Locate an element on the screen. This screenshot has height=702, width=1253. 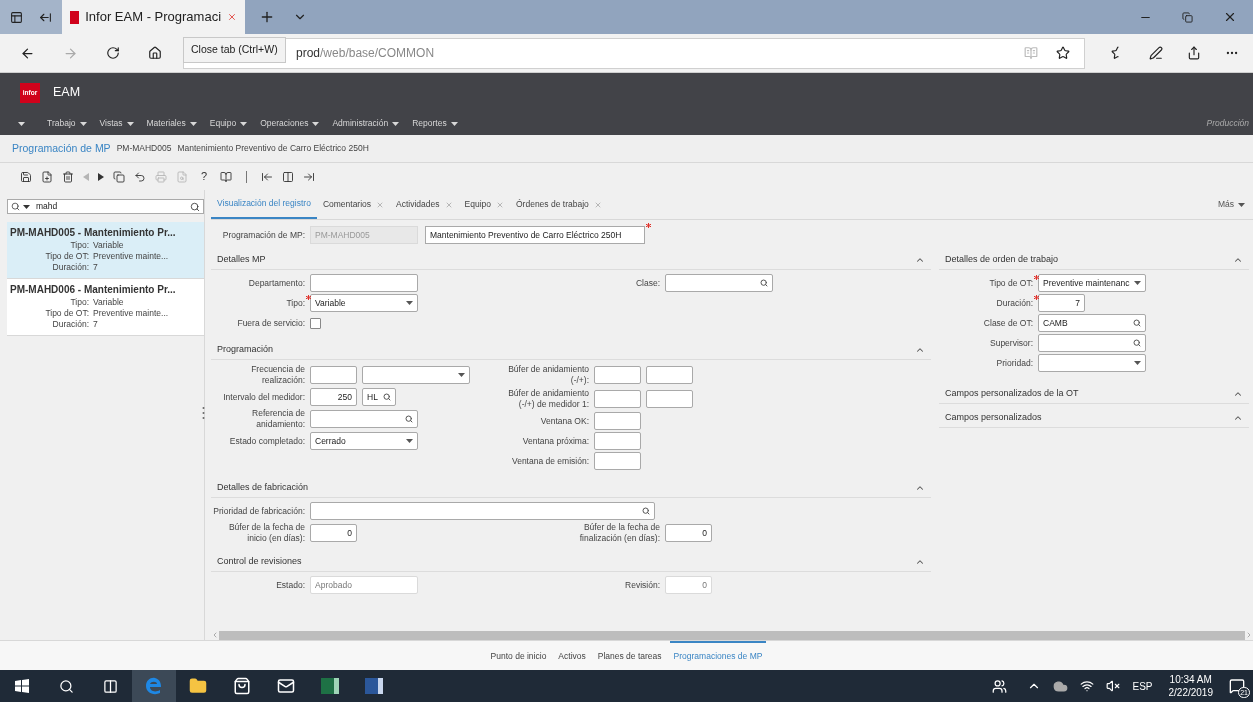
people-icon is located at coordinates (1000, 686).